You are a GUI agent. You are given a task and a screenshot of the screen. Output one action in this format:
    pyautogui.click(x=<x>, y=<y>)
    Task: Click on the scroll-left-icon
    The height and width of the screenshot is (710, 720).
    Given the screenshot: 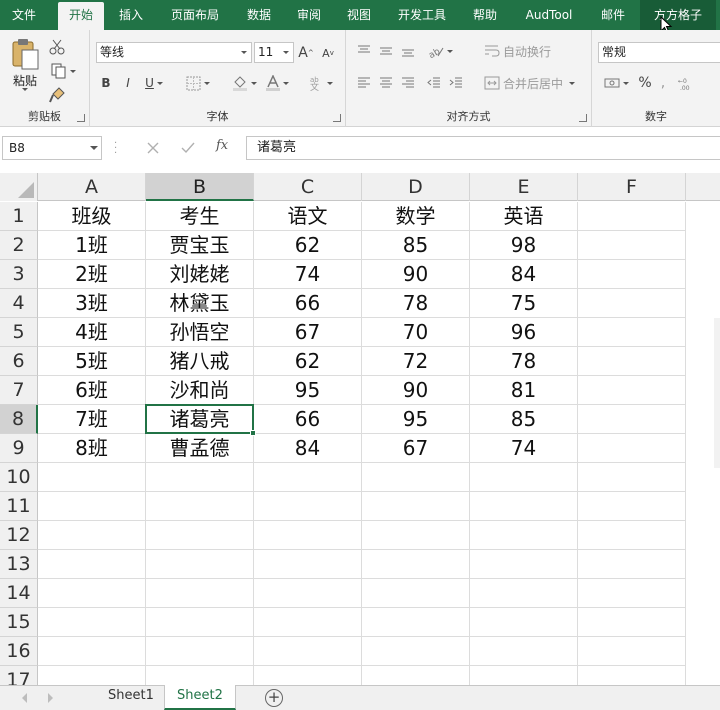 What is the action you would take?
    pyautogui.click(x=24, y=698)
    